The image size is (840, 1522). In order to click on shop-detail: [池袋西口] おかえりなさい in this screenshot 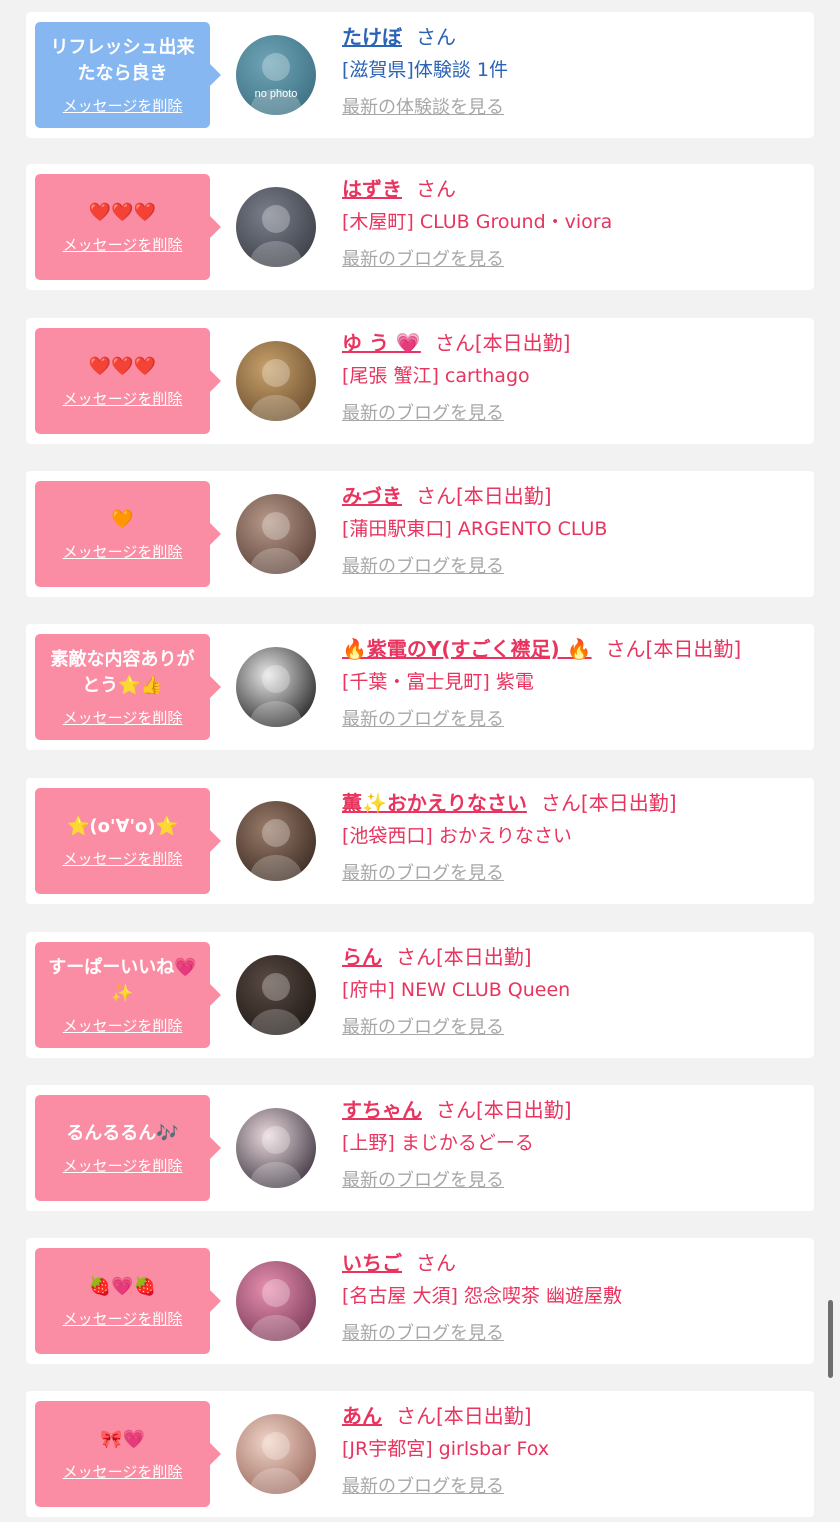, I will do `click(457, 836)`.